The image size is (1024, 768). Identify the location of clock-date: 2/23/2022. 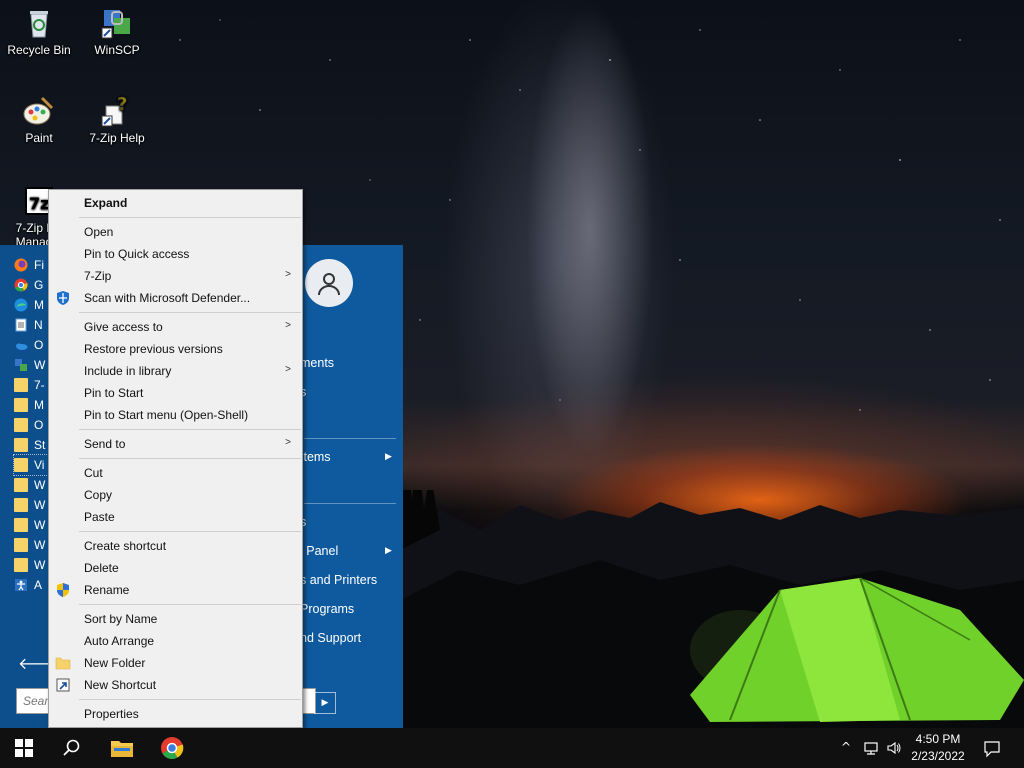
(938, 756).